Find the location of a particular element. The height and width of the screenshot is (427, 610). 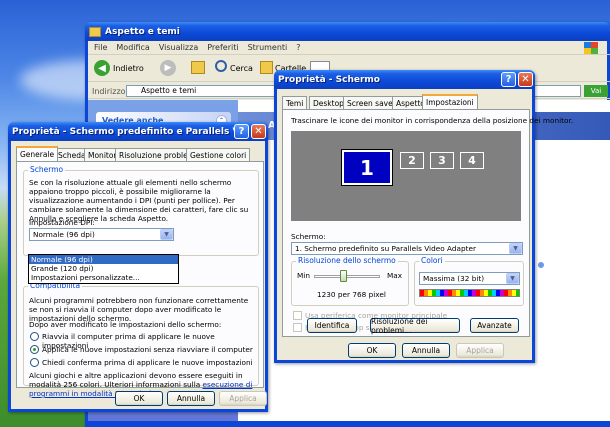

resolution-group-label: Risoluzione dello schermo is located at coordinates (347, 260).